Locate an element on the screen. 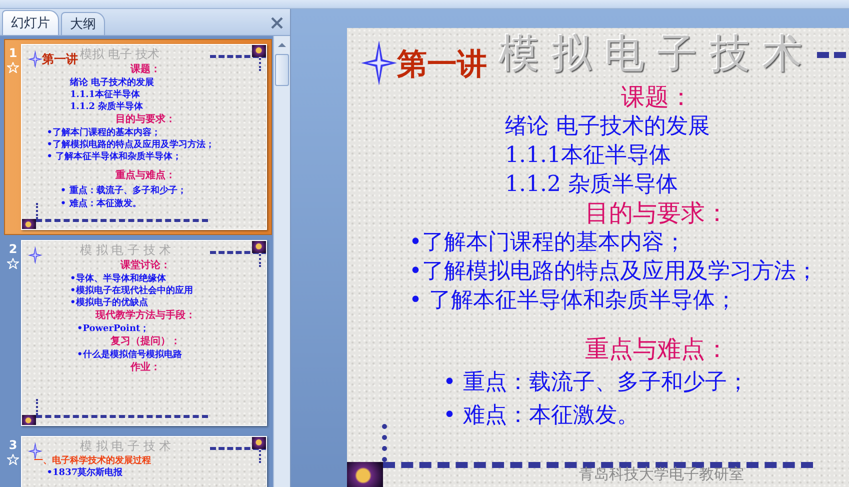  panel-tab: 幻灯片 is located at coordinates (30, 22).